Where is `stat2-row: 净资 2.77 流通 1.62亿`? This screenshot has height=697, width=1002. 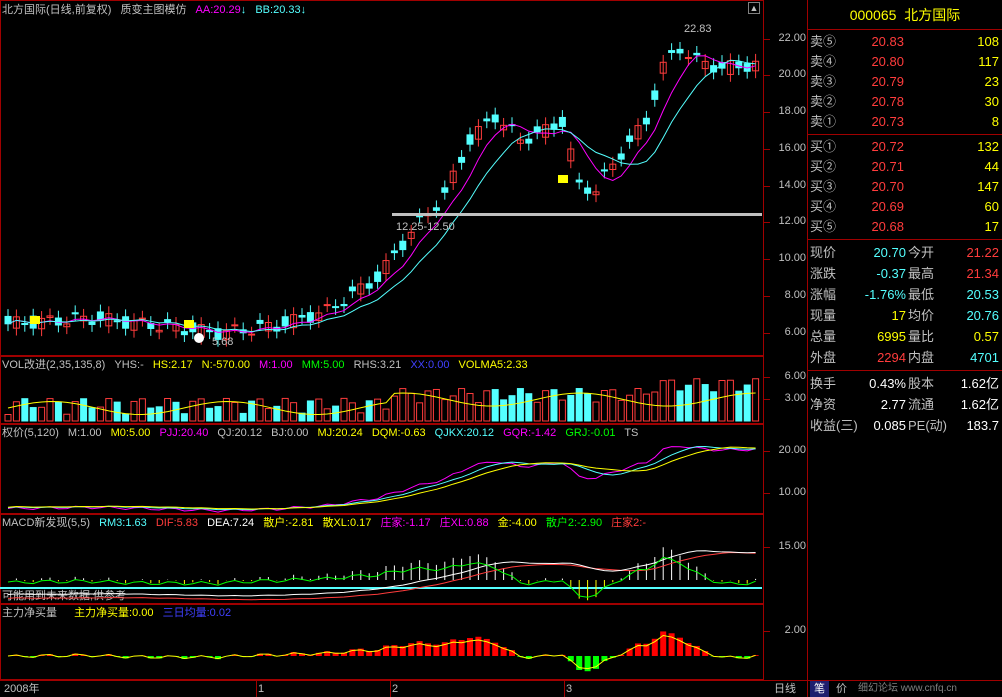
stat2-row: 净资 2.77 流通 1.62亿 is located at coordinates (904, 404).